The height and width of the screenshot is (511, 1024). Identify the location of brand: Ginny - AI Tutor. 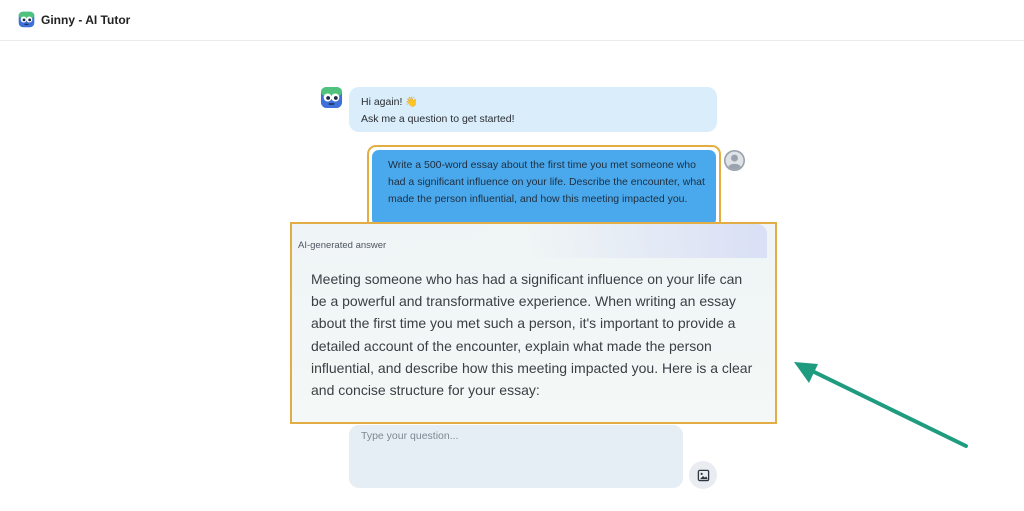
(74, 19).